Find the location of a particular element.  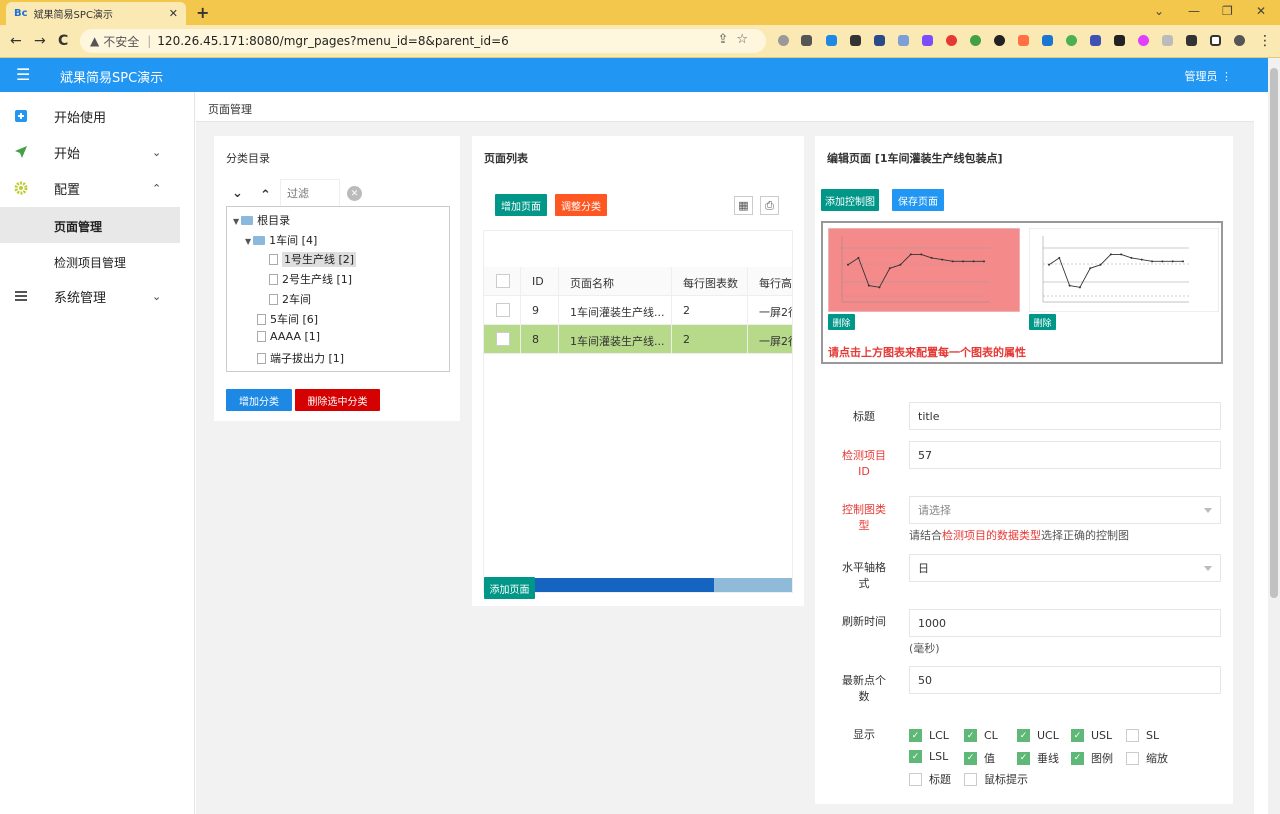

points-input: 50 is located at coordinates (1065, 680).